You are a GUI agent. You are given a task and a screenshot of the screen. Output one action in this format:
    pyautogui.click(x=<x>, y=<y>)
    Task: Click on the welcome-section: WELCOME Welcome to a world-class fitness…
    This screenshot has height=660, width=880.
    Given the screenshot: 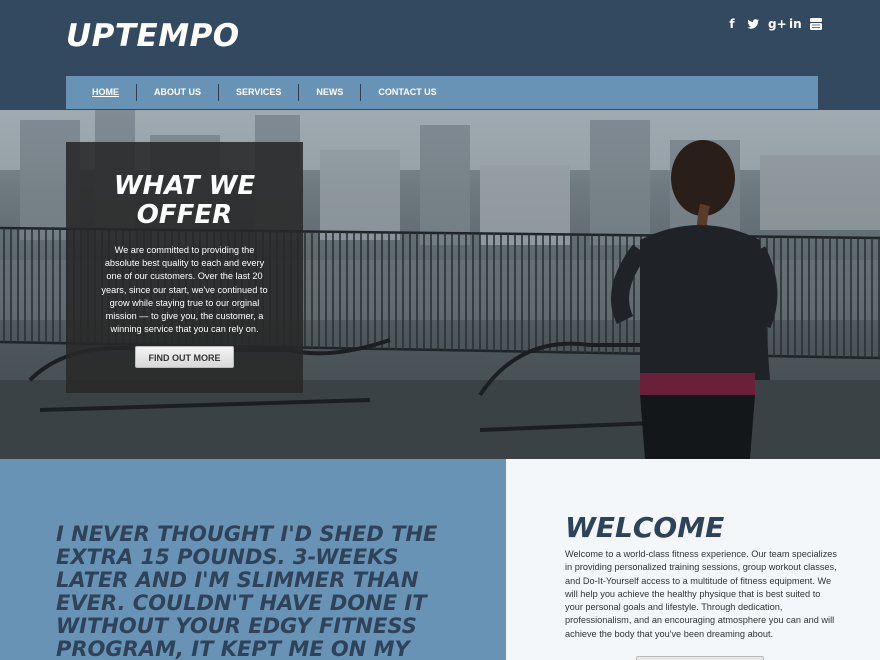 What is the action you would take?
    pyautogui.click(x=693, y=559)
    